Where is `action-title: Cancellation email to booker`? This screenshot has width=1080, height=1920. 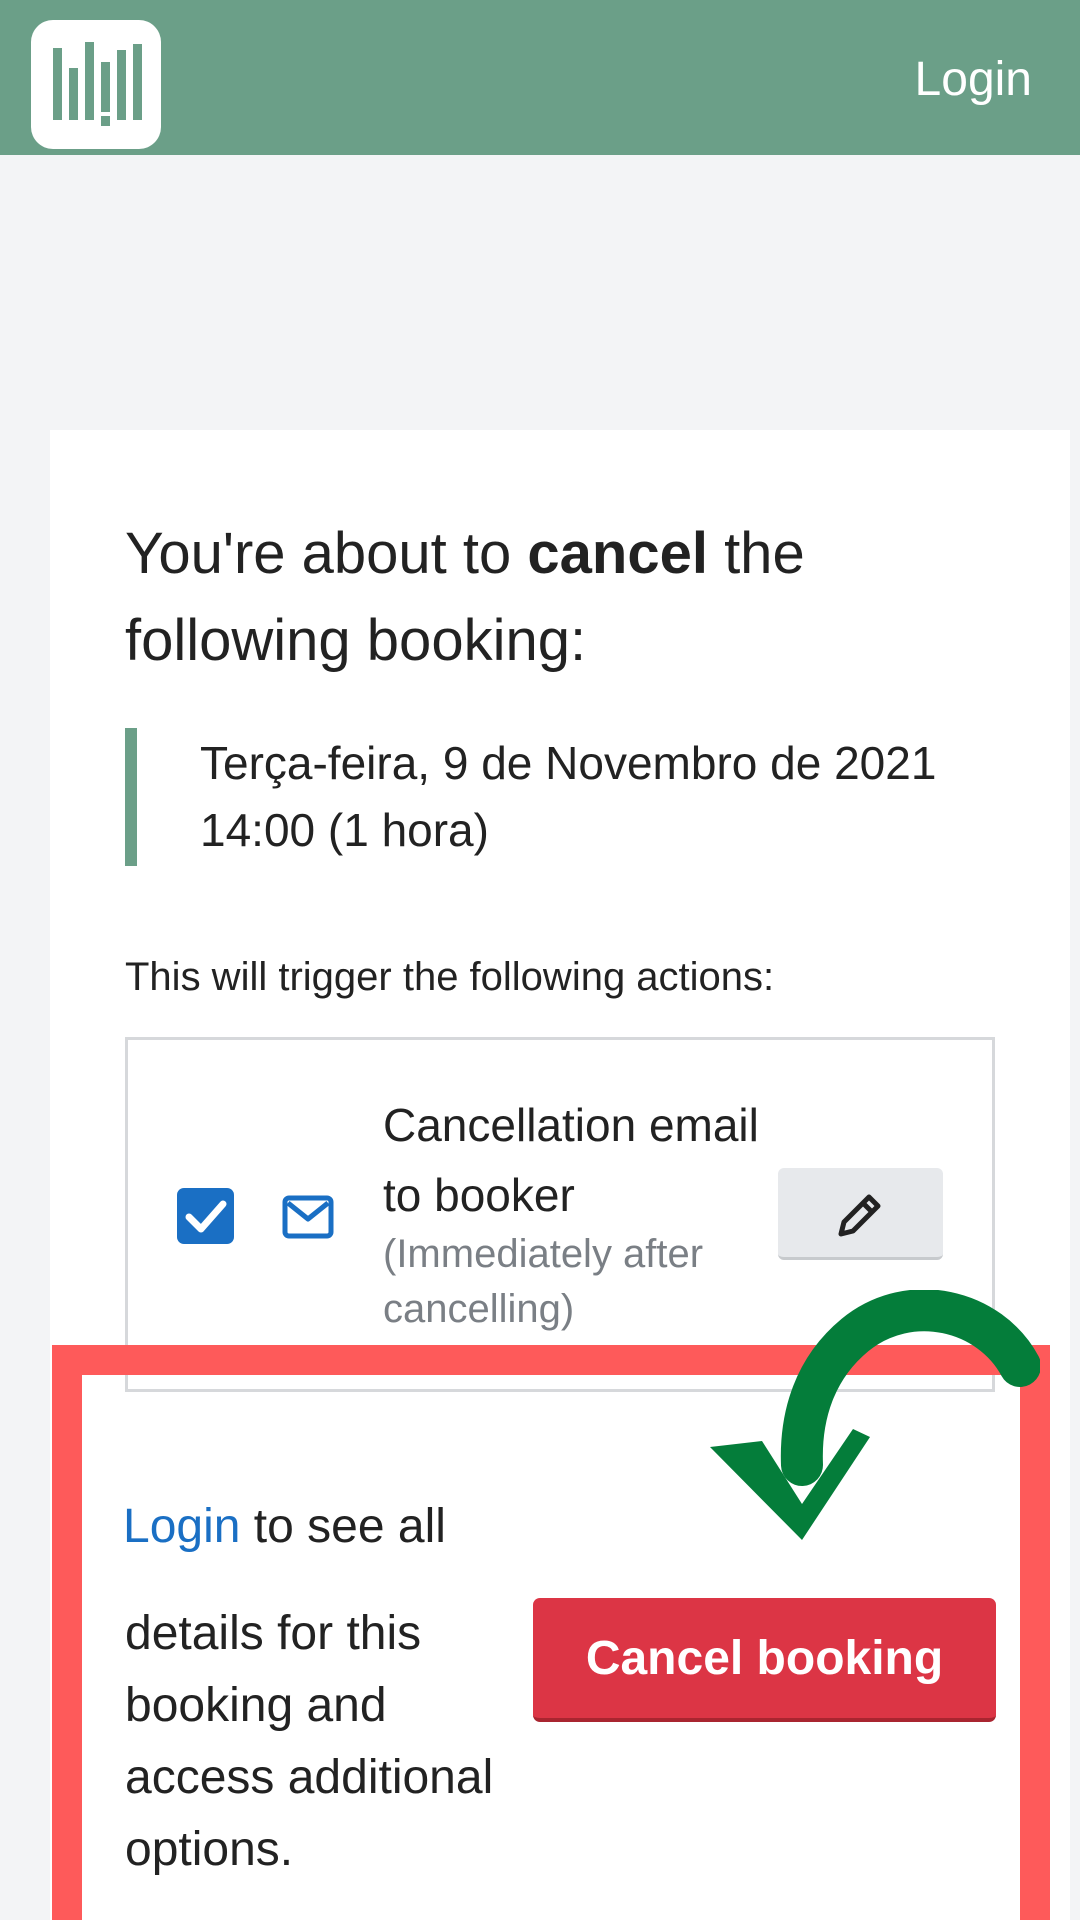
action-title: Cancellation email to booker is located at coordinates (571, 1160).